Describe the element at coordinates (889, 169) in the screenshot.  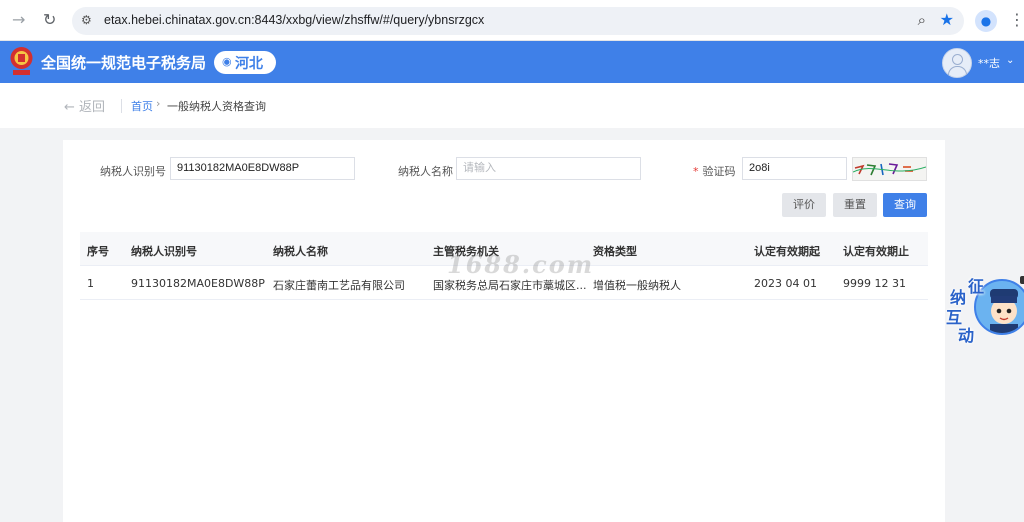
I see `captcha-image` at that location.